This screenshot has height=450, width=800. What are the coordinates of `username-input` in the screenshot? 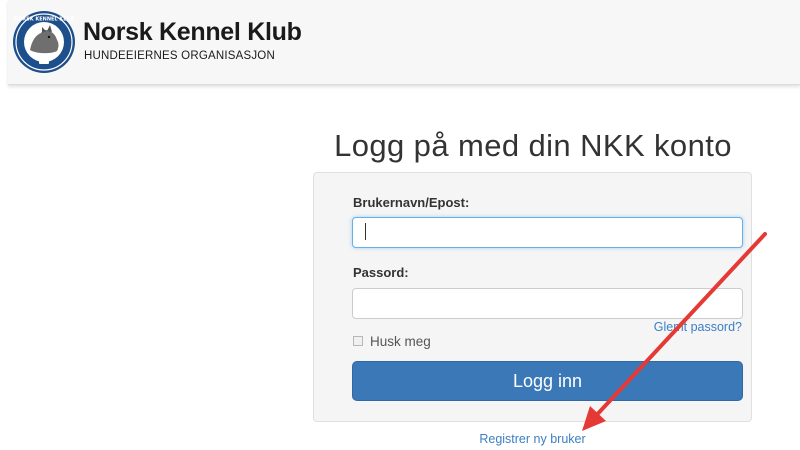 It's located at (547, 232).